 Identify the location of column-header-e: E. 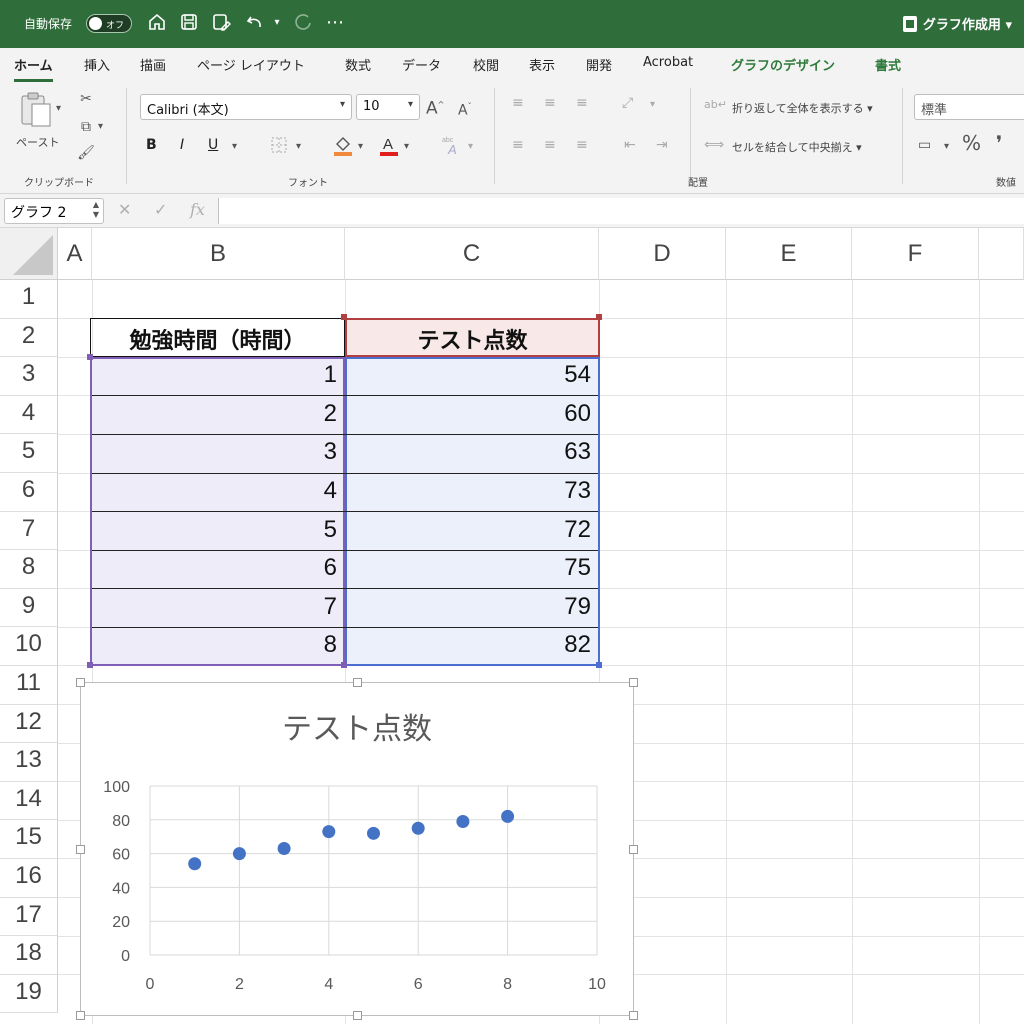
(789, 254).